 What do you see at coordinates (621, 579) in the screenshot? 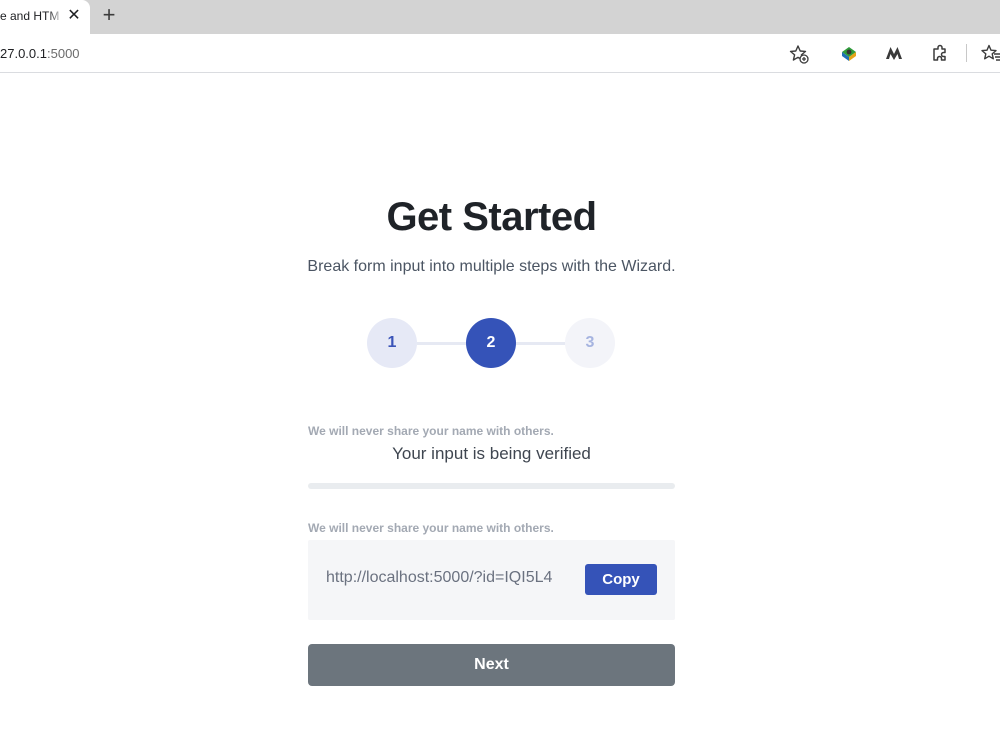
I see `copy-button: Copy` at bounding box center [621, 579].